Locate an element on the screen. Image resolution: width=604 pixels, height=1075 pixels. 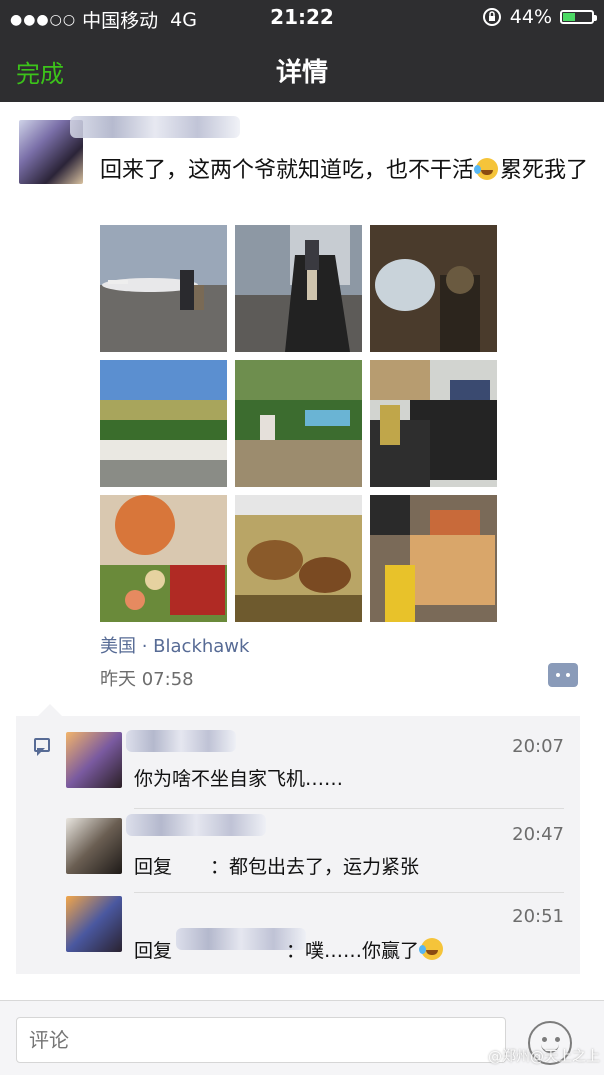
status-right: 44% is located at coordinates (539, 17).